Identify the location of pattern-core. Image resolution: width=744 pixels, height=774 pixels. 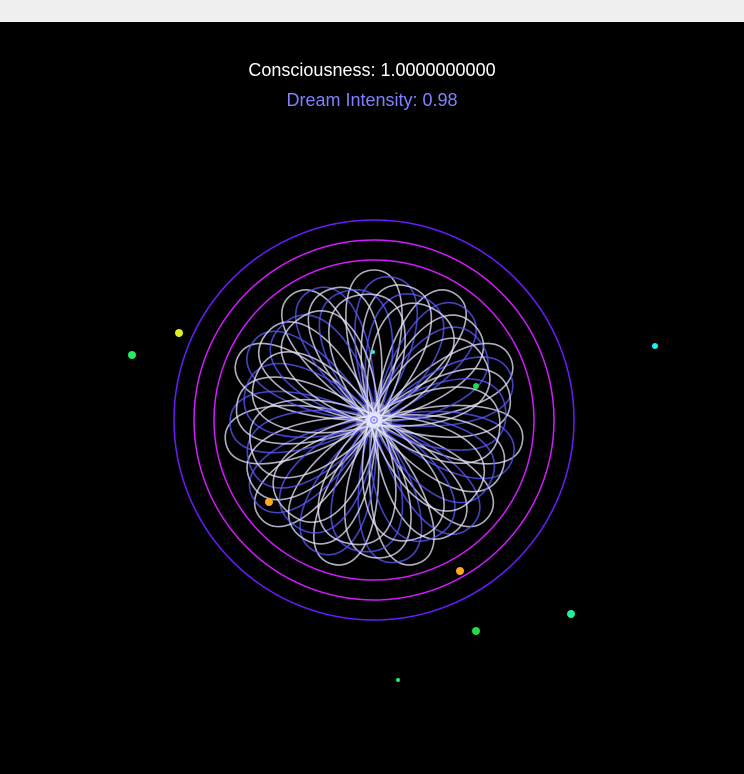
(374, 420).